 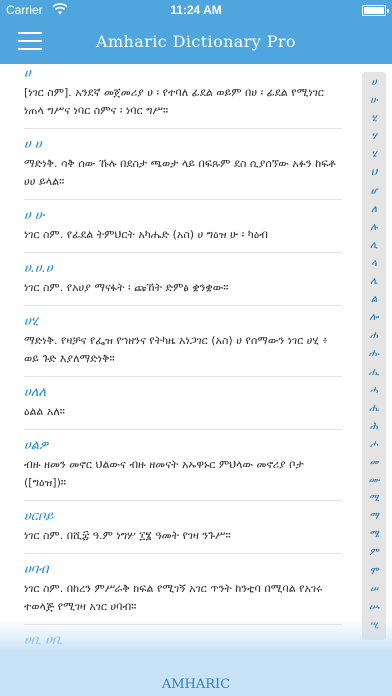 What do you see at coordinates (374, 137) in the screenshot?
I see `index-letter: ሃ` at bounding box center [374, 137].